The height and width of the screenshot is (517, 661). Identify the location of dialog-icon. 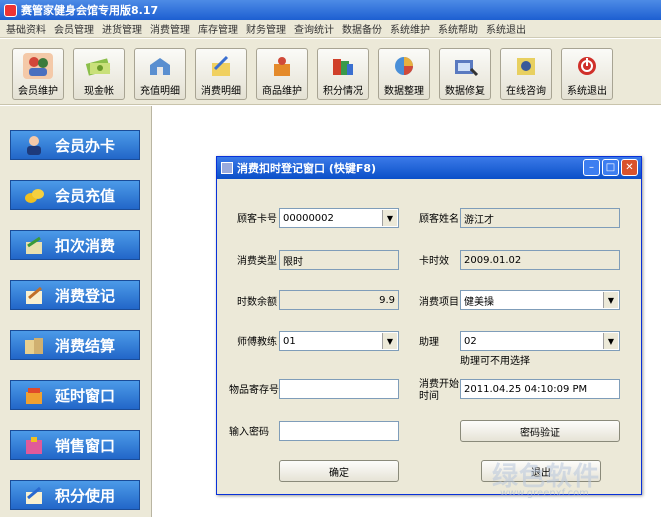
(227, 168).